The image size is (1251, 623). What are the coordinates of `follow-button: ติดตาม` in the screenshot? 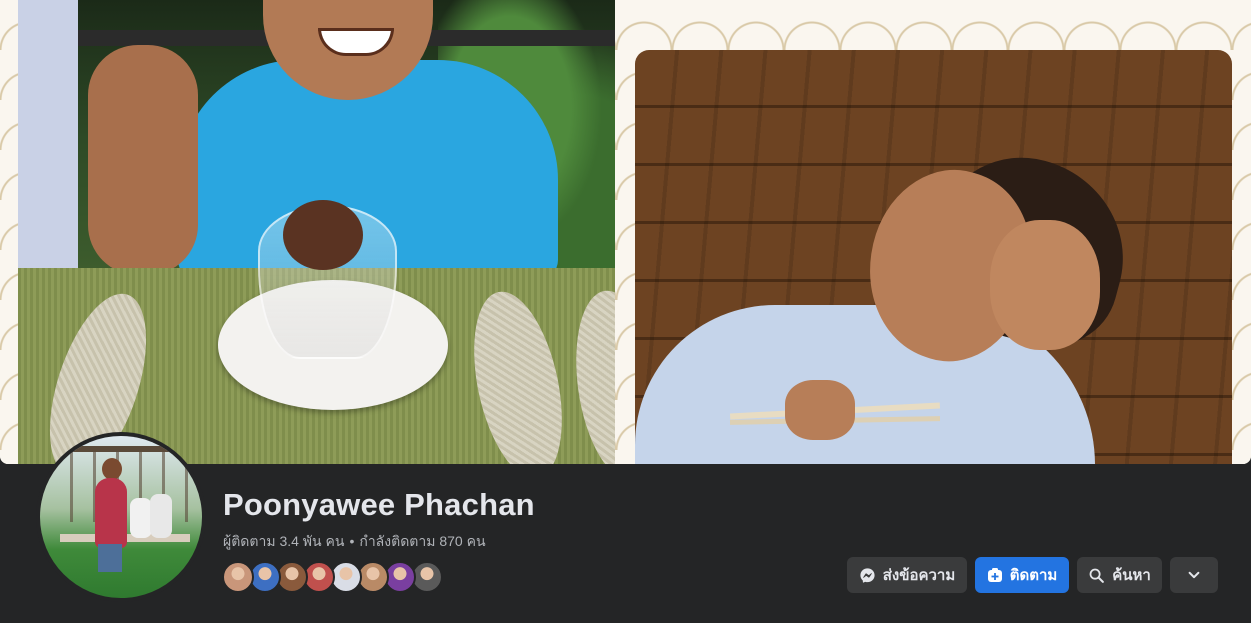 It's located at (1022, 575).